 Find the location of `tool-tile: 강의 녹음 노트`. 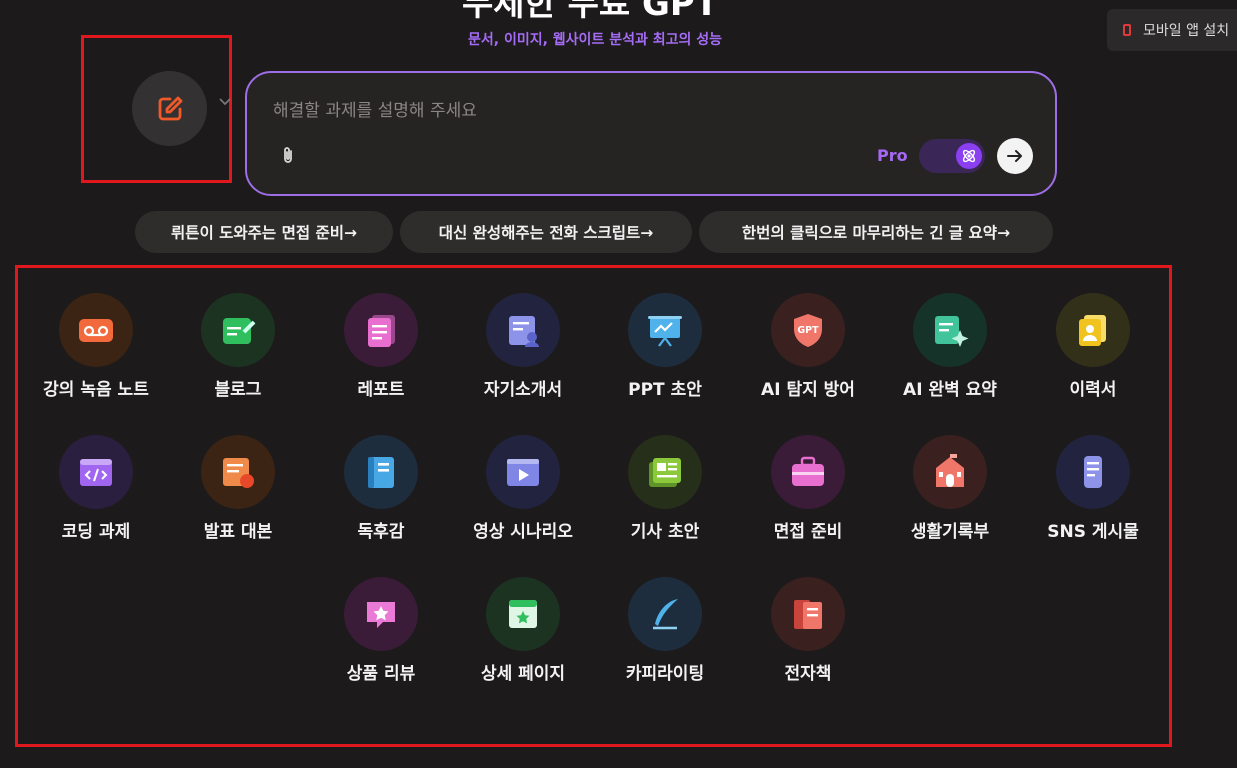

tool-tile: 강의 녹음 노트 is located at coordinates (96, 358).